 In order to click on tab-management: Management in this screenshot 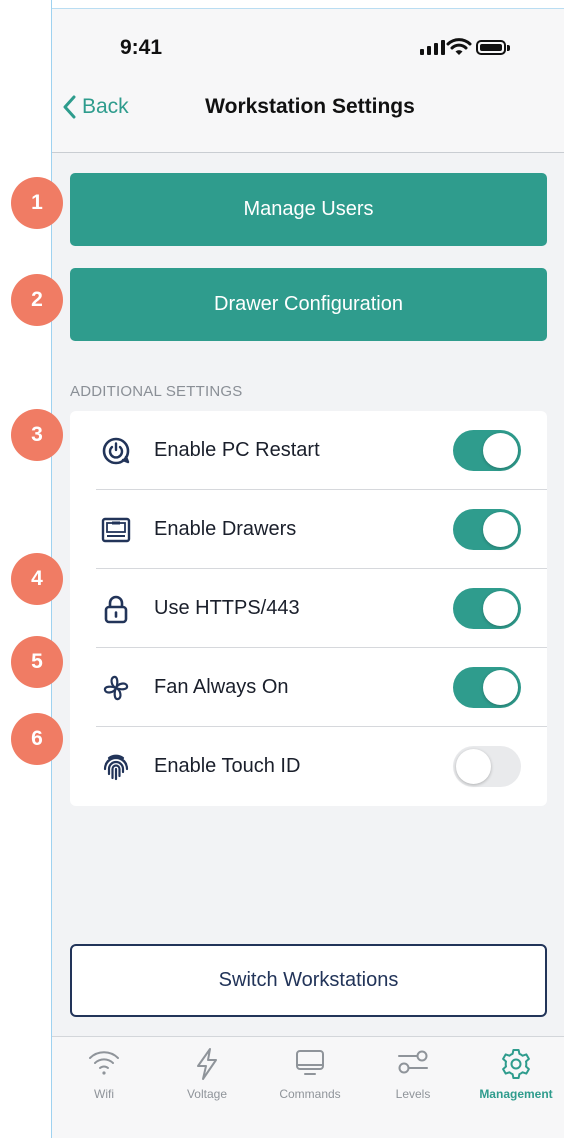, I will do `click(514, 1087)`.